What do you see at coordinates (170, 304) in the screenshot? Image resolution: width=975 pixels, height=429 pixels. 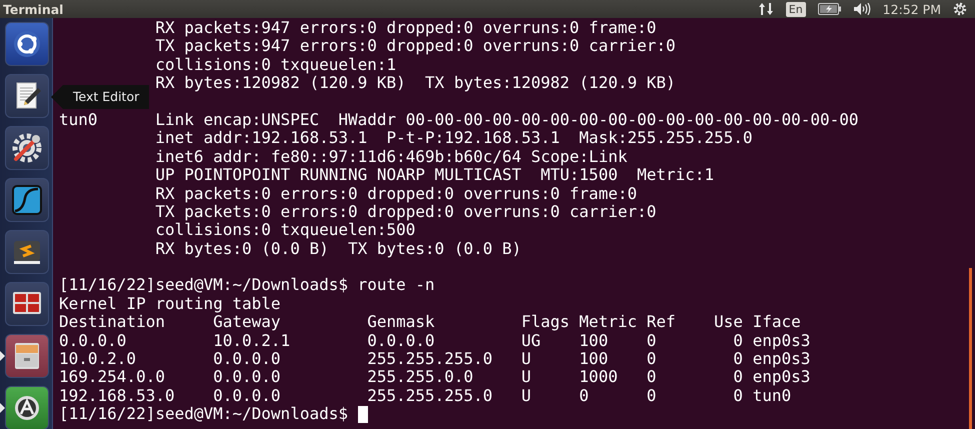 I see `terminal-line: Kernel IP routing table` at bounding box center [170, 304].